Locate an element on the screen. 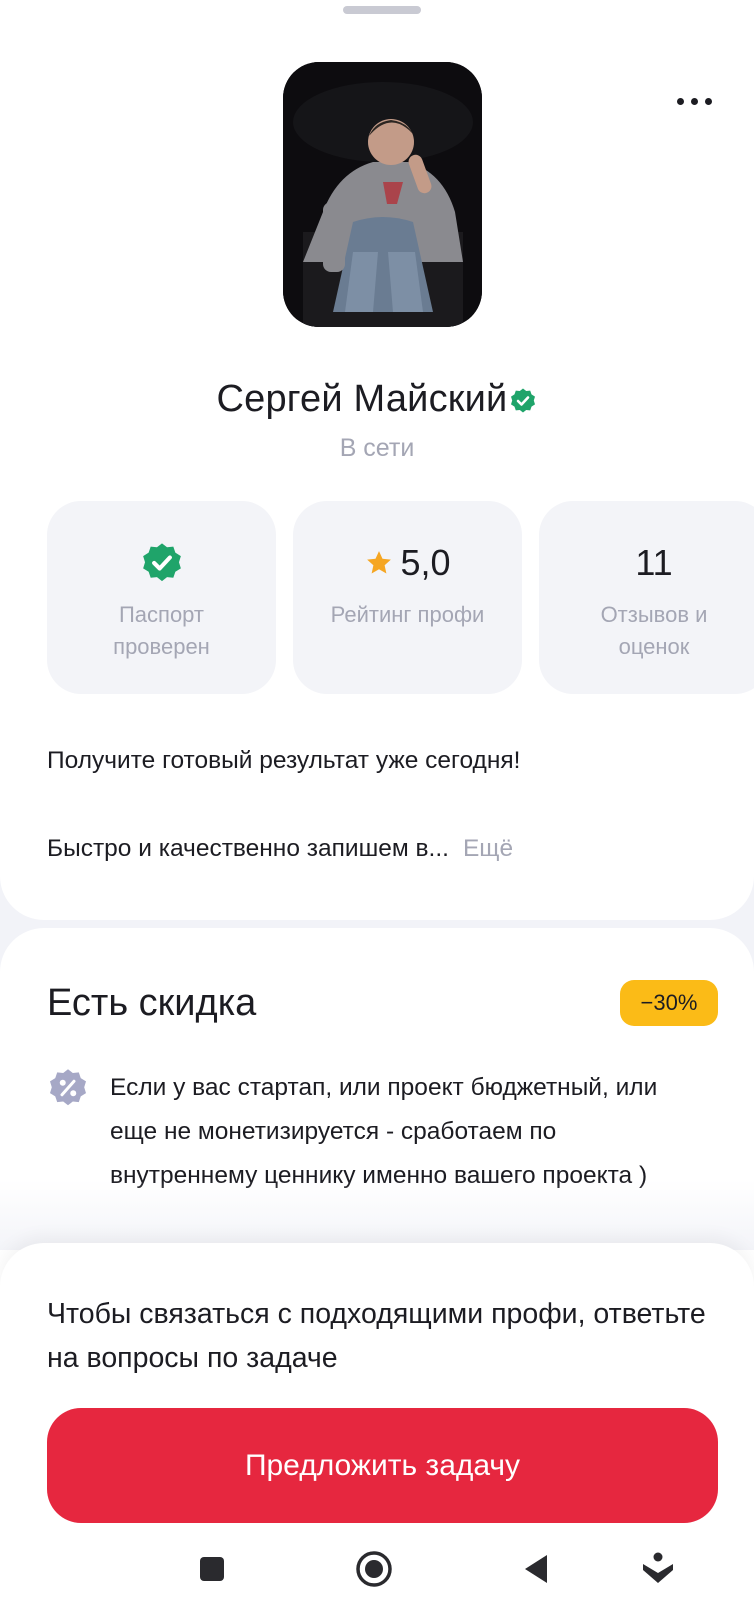  percent-badge-icon is located at coordinates (68, 1087).